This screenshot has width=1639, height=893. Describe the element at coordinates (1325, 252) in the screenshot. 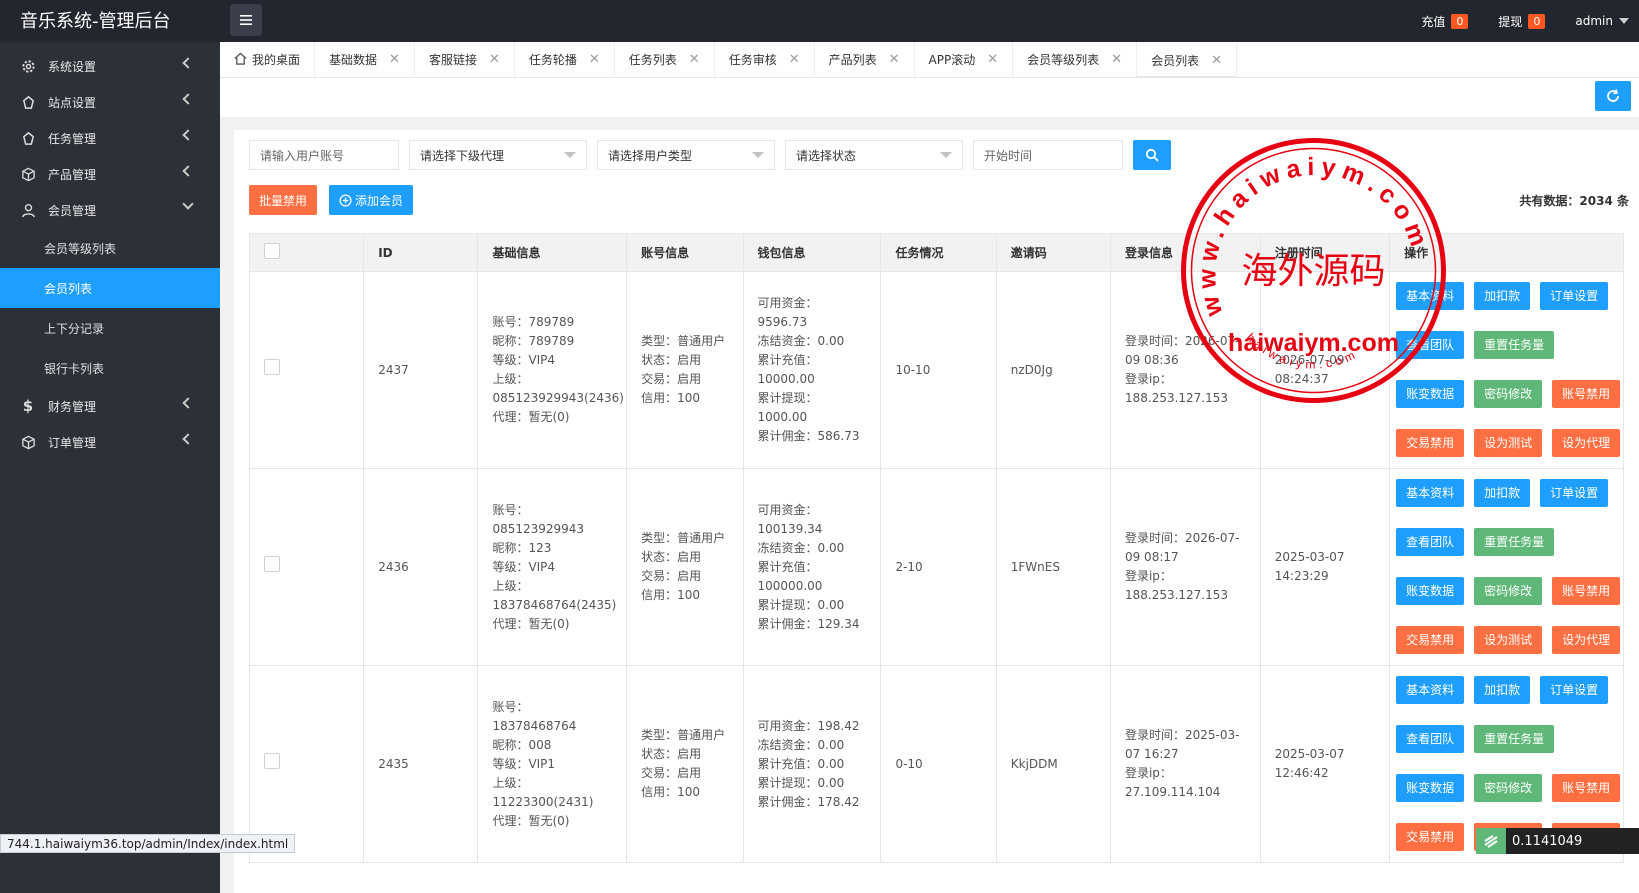

I see `column-header: 注册时间` at that location.